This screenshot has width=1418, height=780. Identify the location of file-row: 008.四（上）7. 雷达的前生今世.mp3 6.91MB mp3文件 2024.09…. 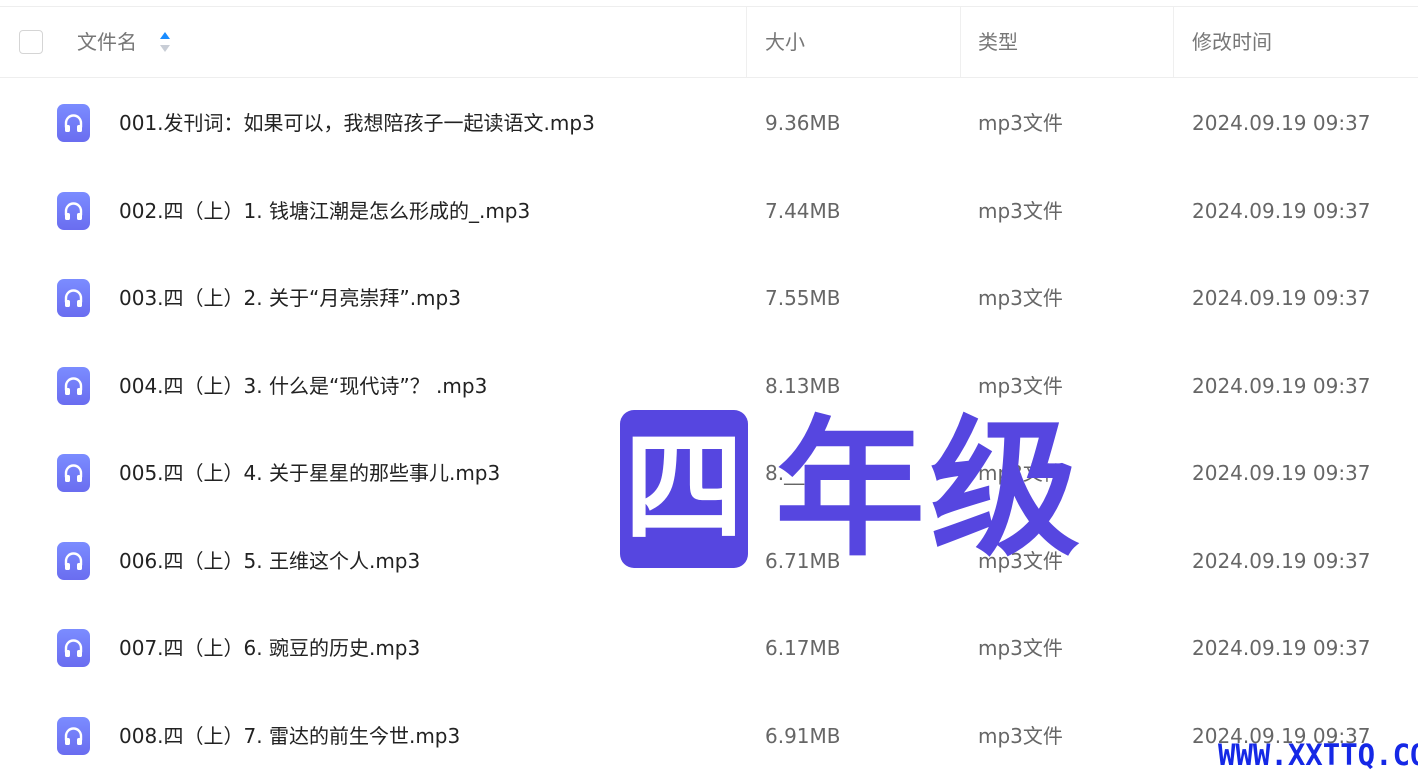
(709, 736).